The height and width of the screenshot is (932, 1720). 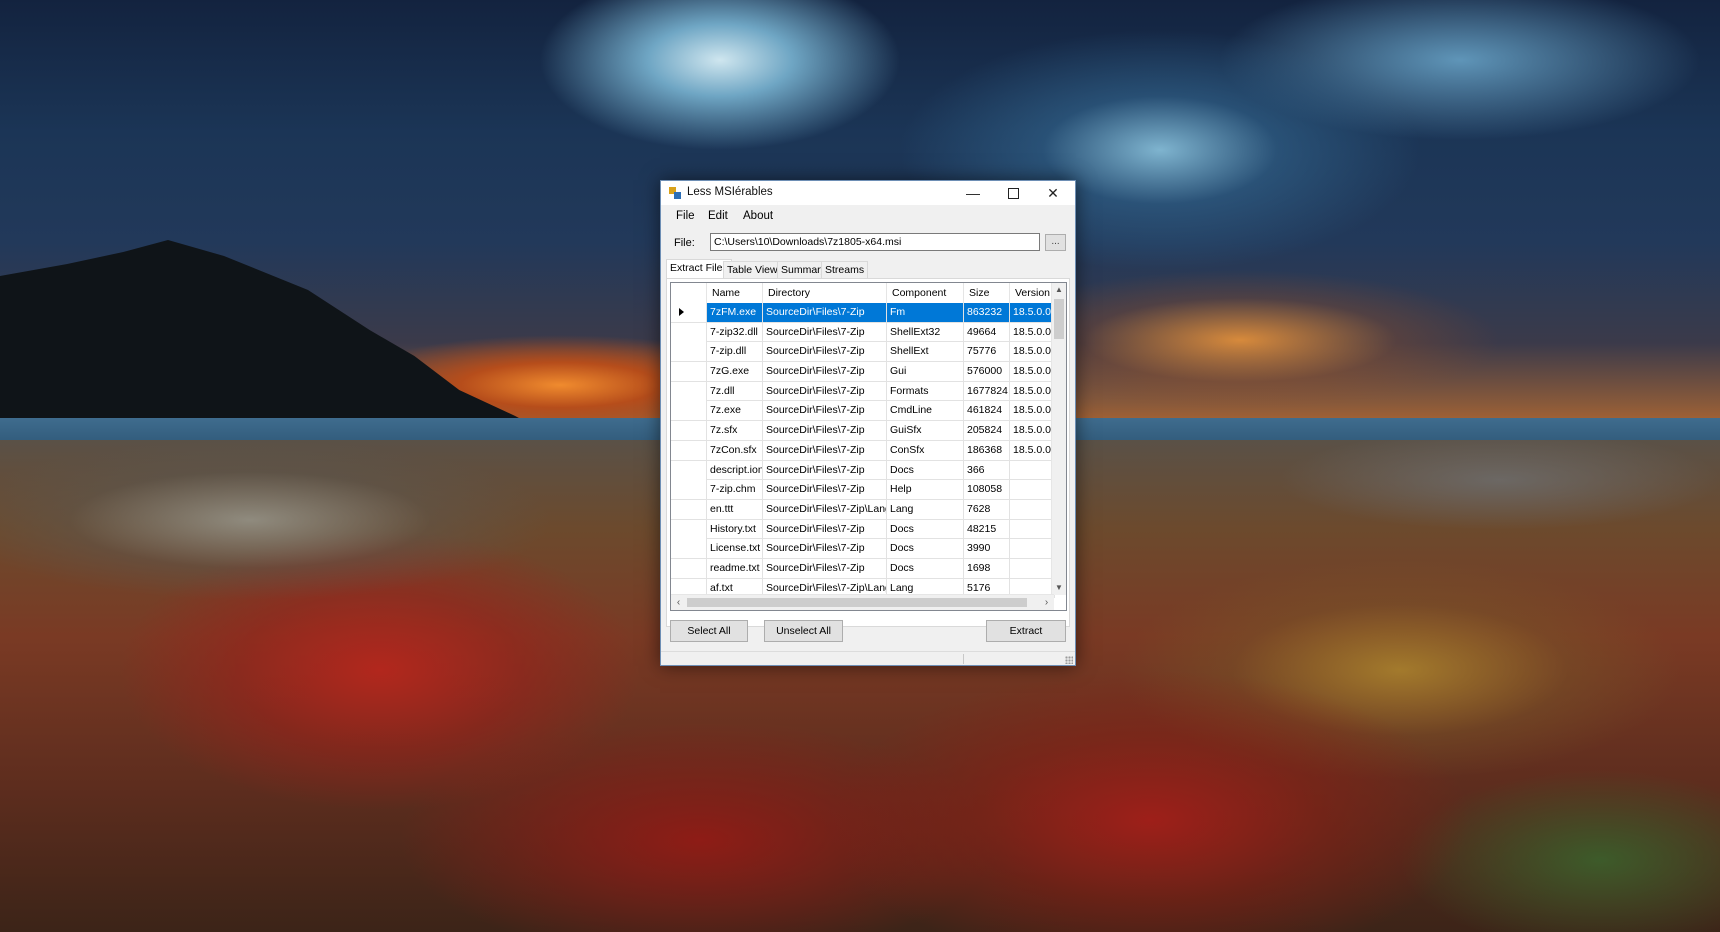 What do you see at coordinates (1059, 588) in the screenshot?
I see `scroll-down-icon: ▼` at bounding box center [1059, 588].